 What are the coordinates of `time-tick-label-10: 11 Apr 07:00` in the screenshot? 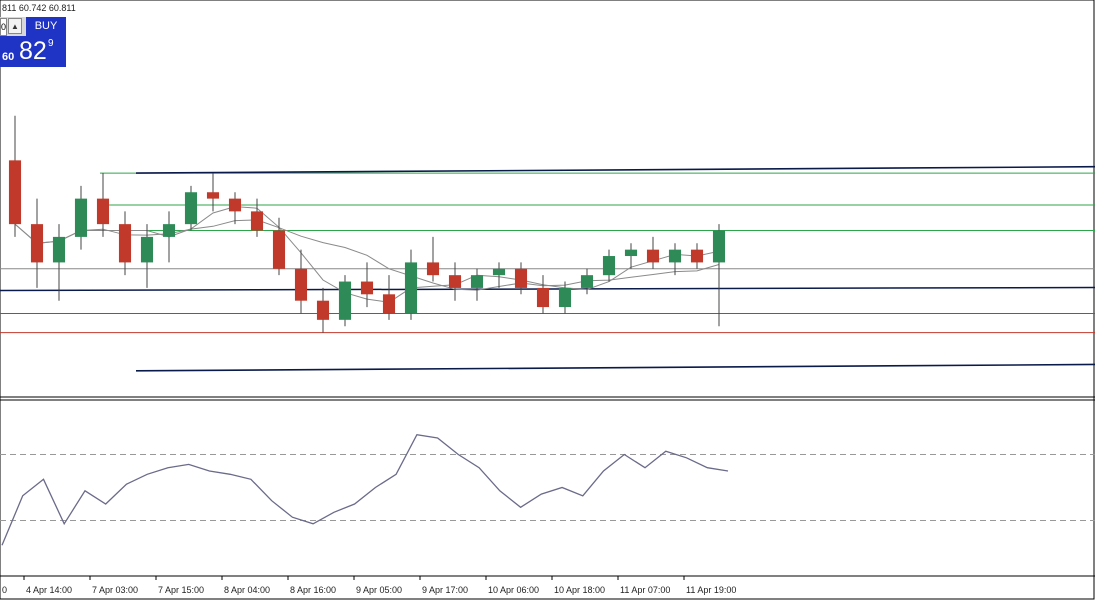 It's located at (645, 590).